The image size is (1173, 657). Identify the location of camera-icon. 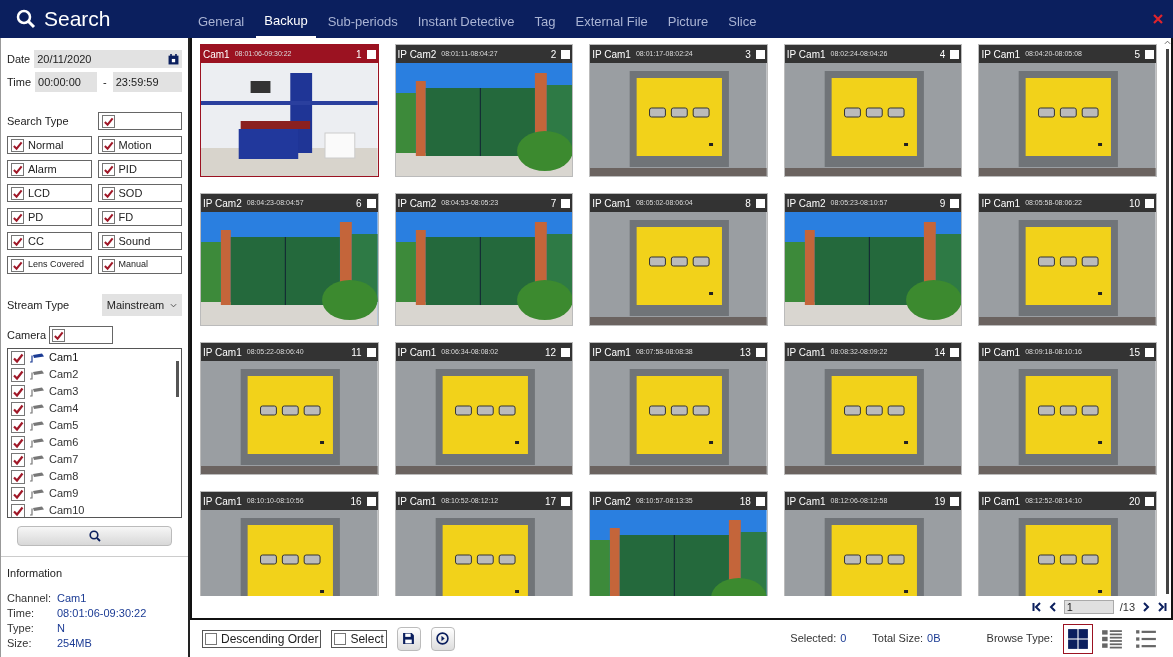
(37, 391).